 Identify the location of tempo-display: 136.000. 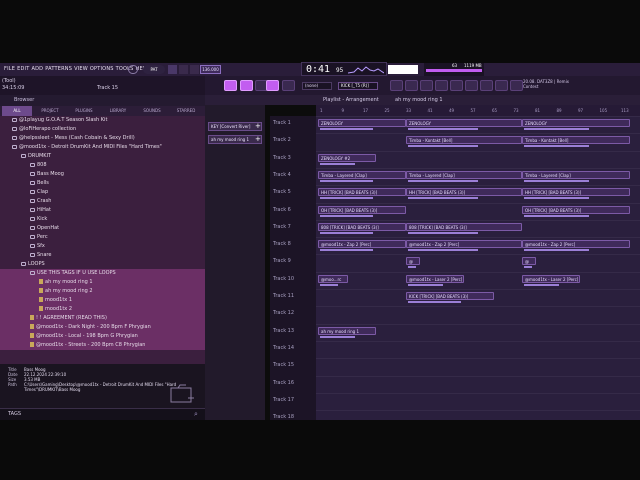
(210, 69).